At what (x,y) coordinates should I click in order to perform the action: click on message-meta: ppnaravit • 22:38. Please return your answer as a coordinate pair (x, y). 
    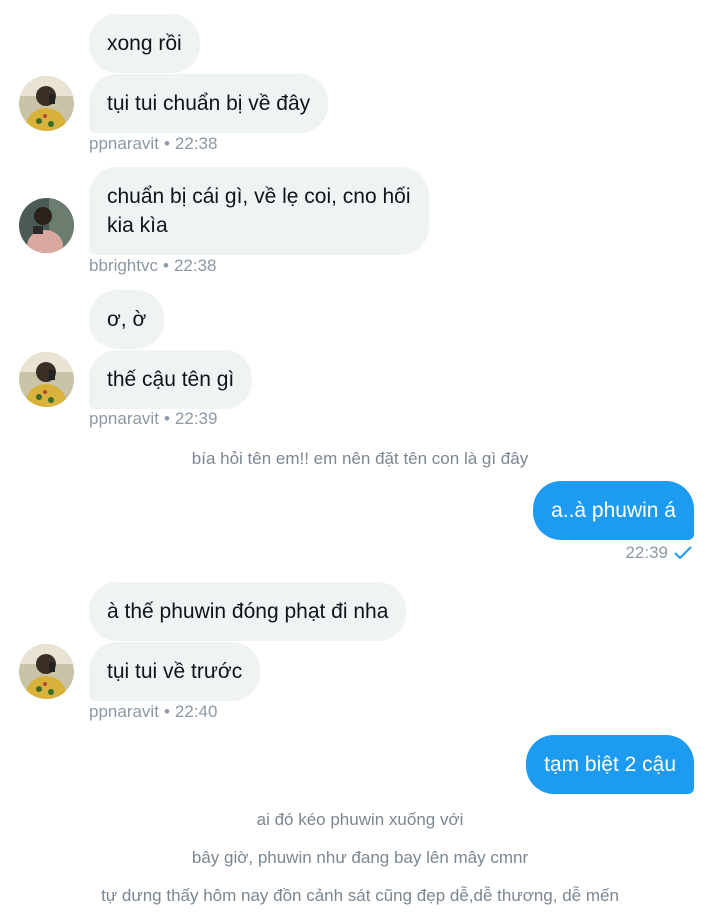
    Looking at the image, I should click on (153, 144).